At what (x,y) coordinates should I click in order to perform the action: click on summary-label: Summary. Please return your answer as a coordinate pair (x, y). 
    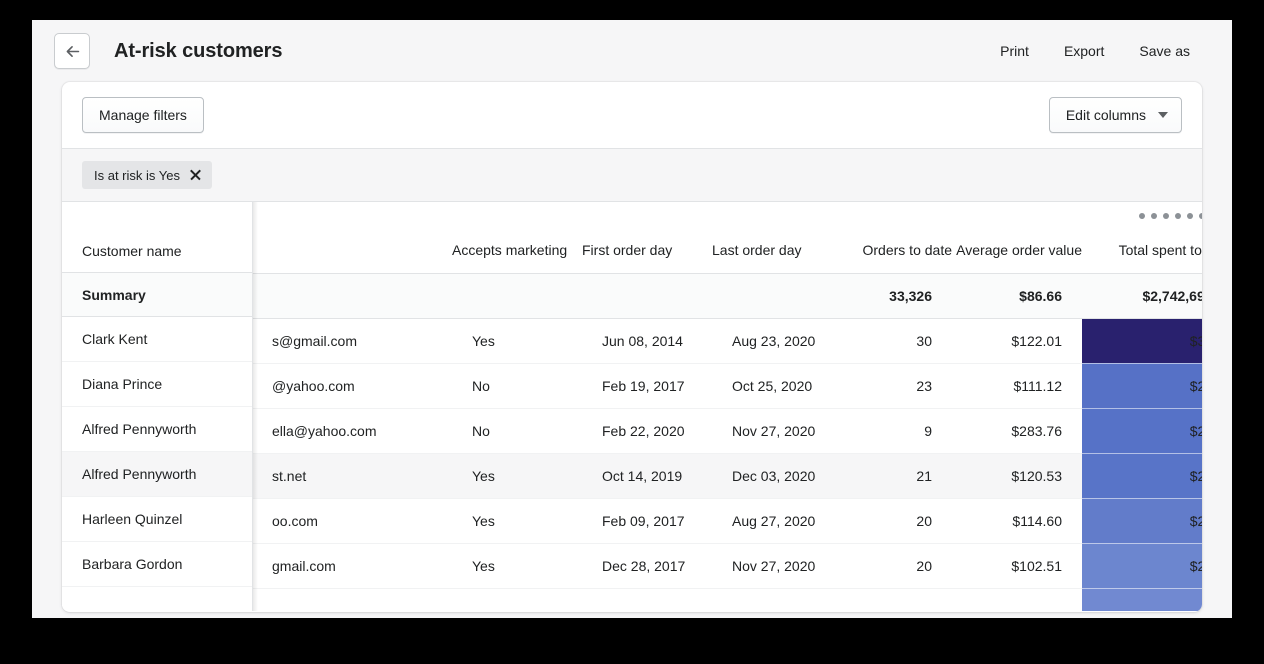
    Looking at the image, I should click on (157, 296).